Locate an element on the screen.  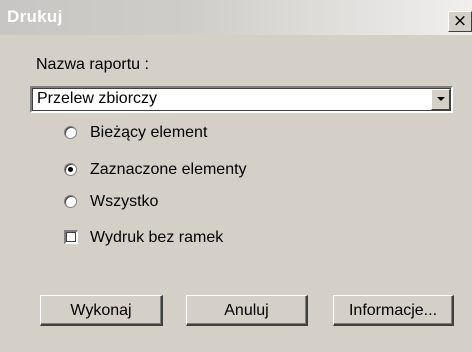
close-button: × is located at coordinates (460, 21).